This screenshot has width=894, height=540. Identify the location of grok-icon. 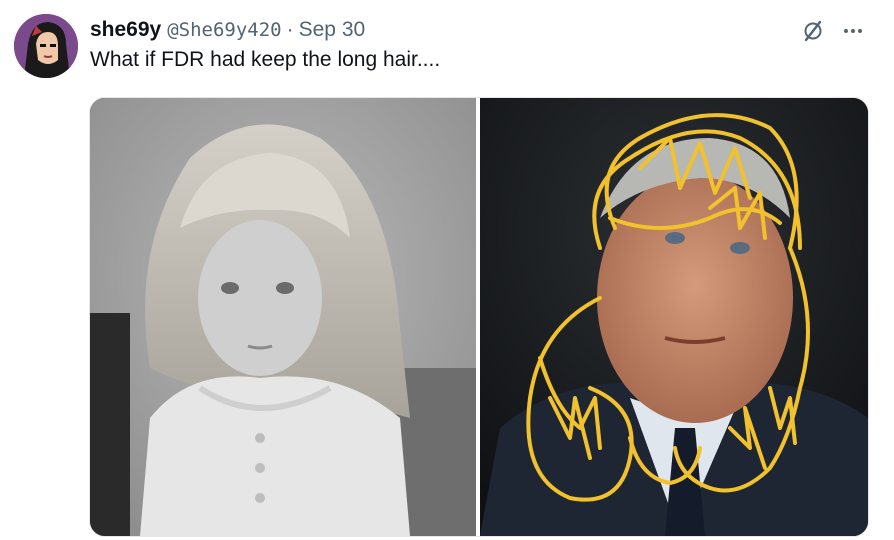
(813, 31).